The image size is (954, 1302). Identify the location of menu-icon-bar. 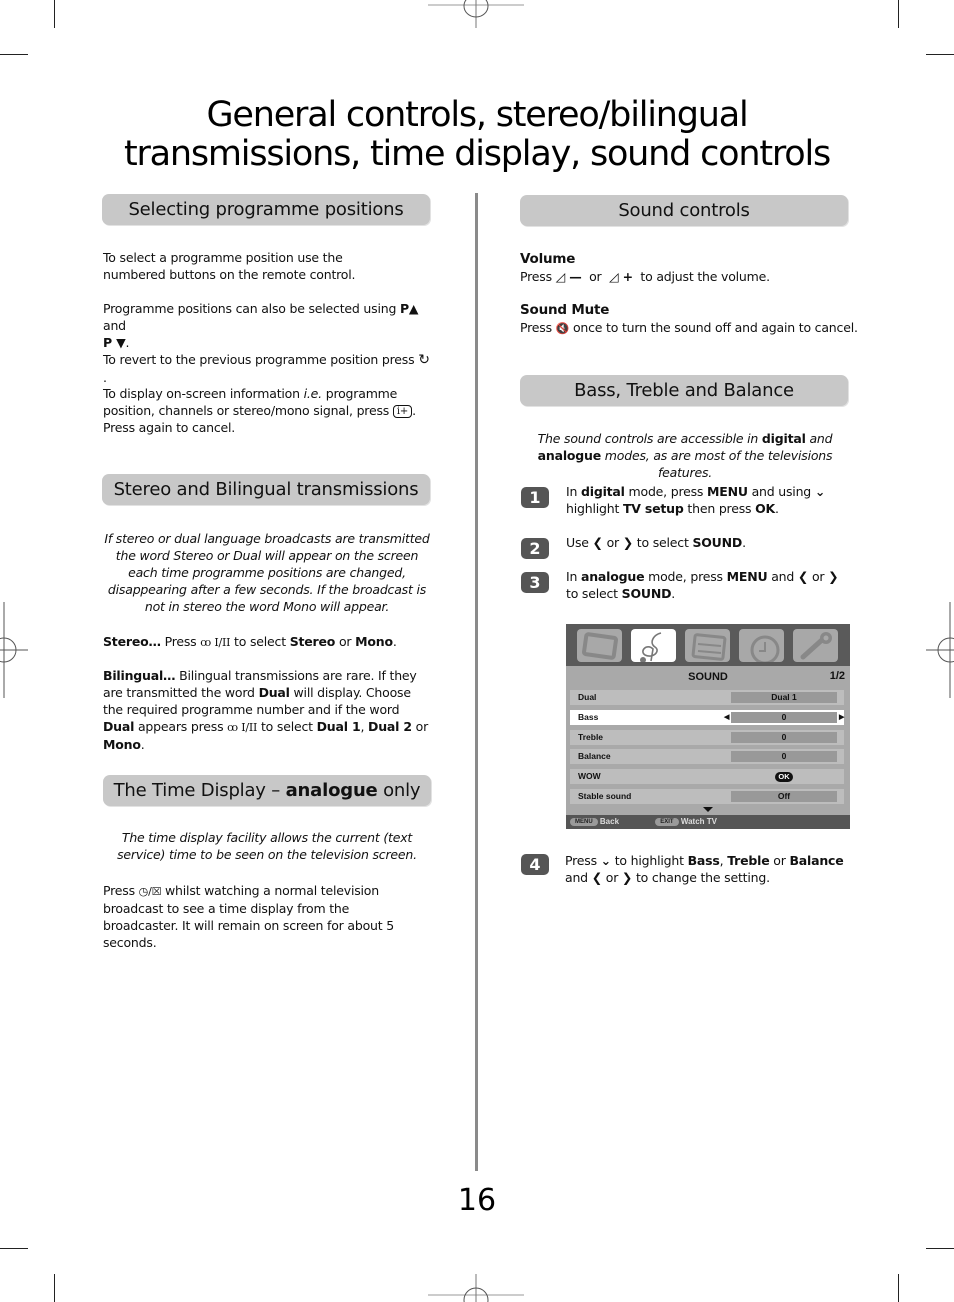
(708, 645).